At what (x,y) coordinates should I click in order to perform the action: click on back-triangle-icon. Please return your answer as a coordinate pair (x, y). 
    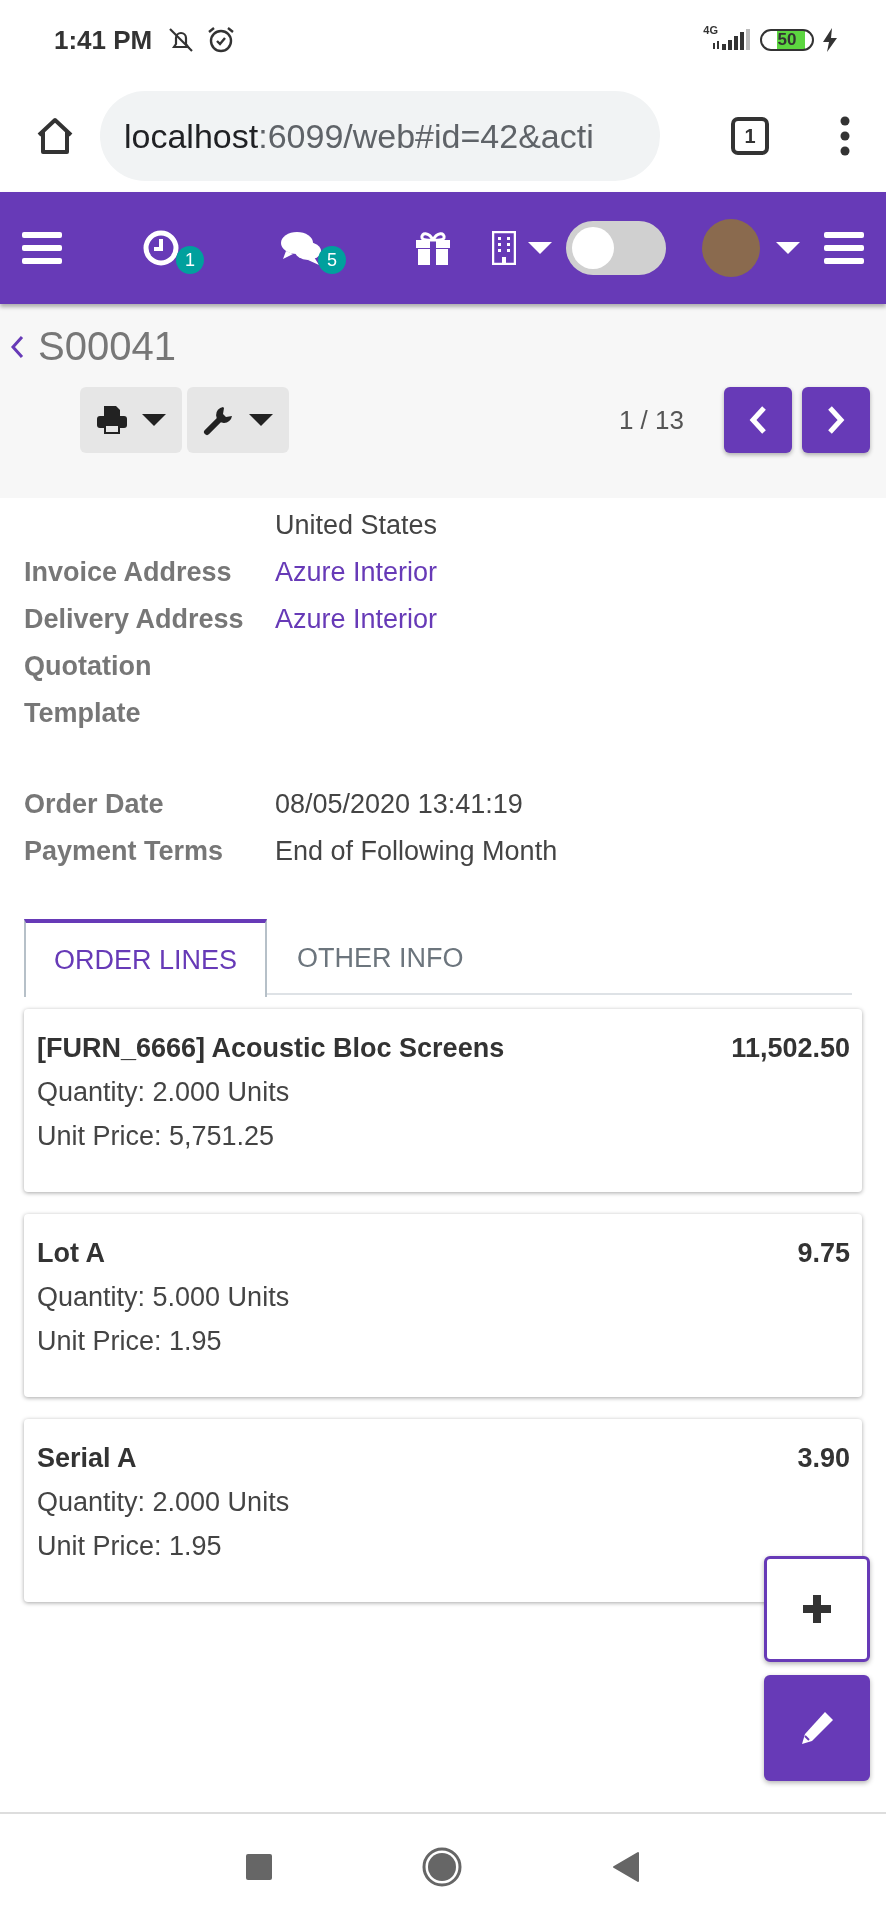
    Looking at the image, I should click on (626, 1867).